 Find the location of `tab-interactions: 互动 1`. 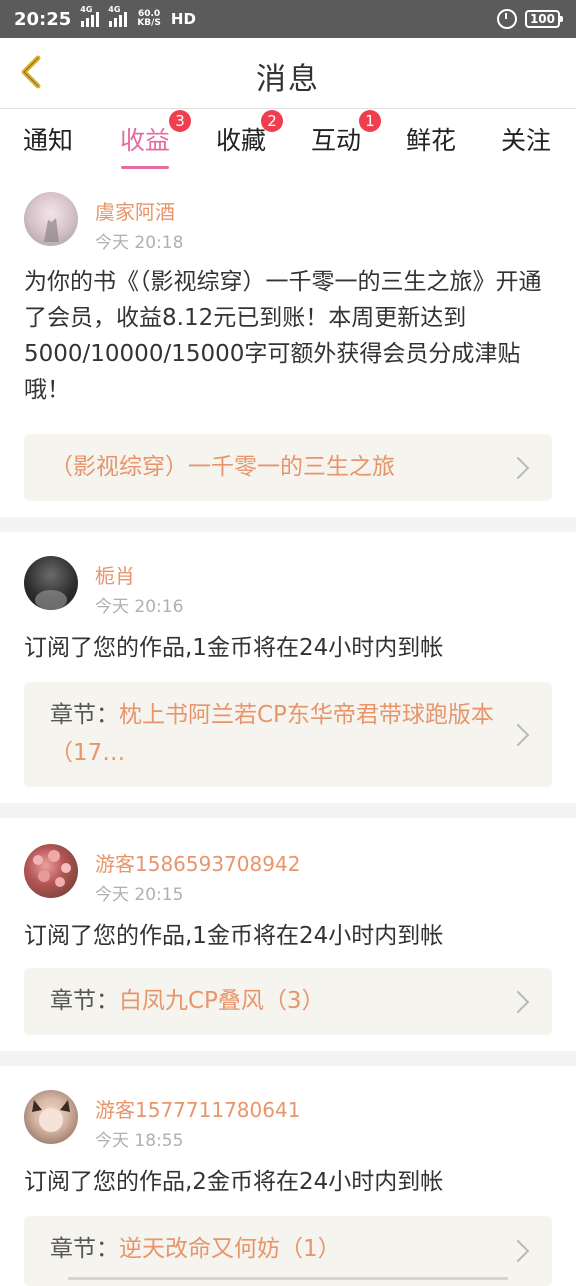

tab-interactions: 互动 1 is located at coordinates (336, 133).